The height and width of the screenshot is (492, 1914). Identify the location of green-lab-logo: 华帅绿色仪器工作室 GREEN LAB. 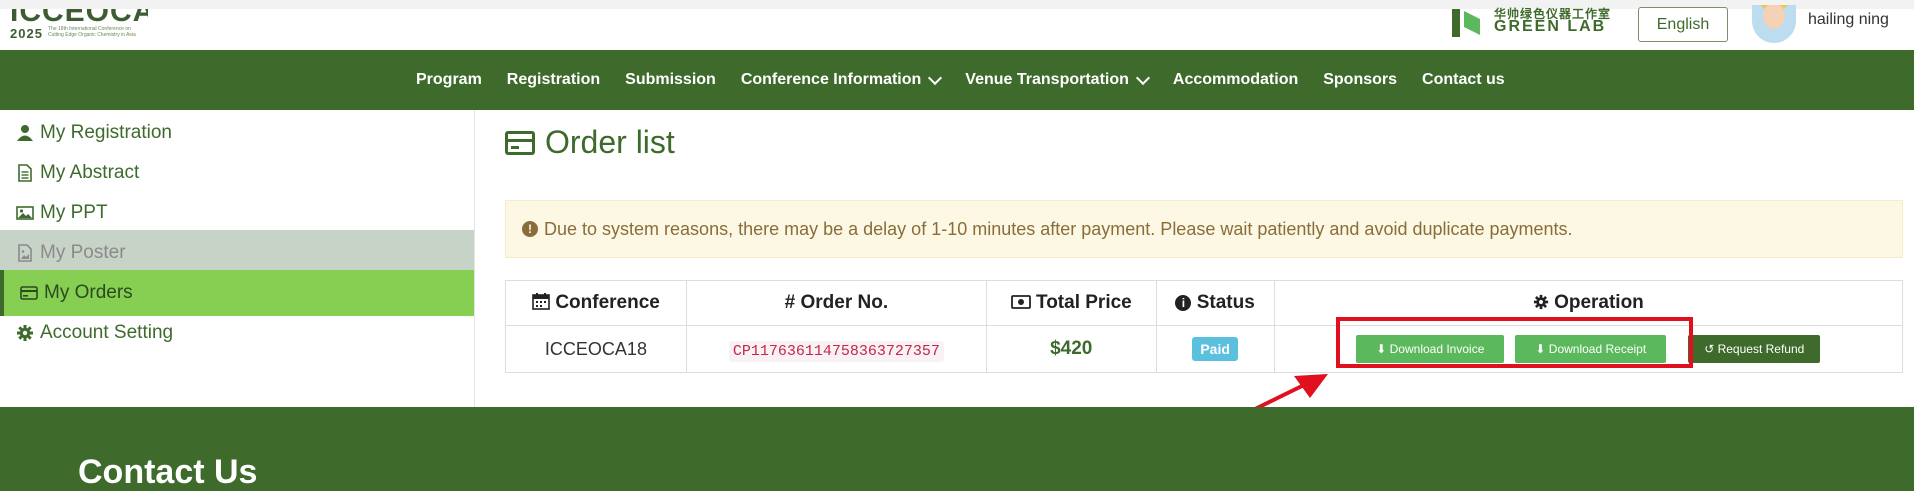
(1532, 27).